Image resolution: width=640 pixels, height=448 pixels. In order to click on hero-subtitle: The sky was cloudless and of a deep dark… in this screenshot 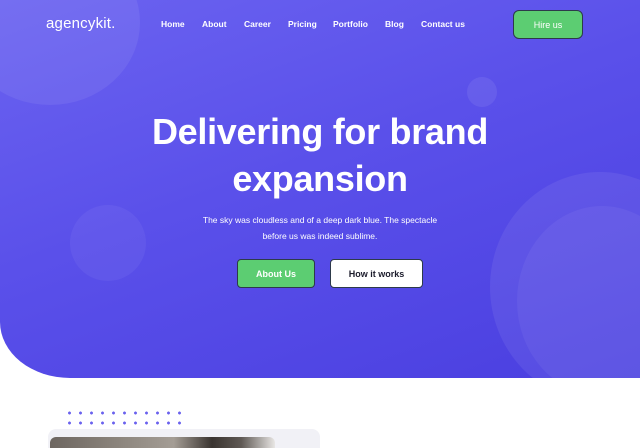, I will do `click(320, 228)`.